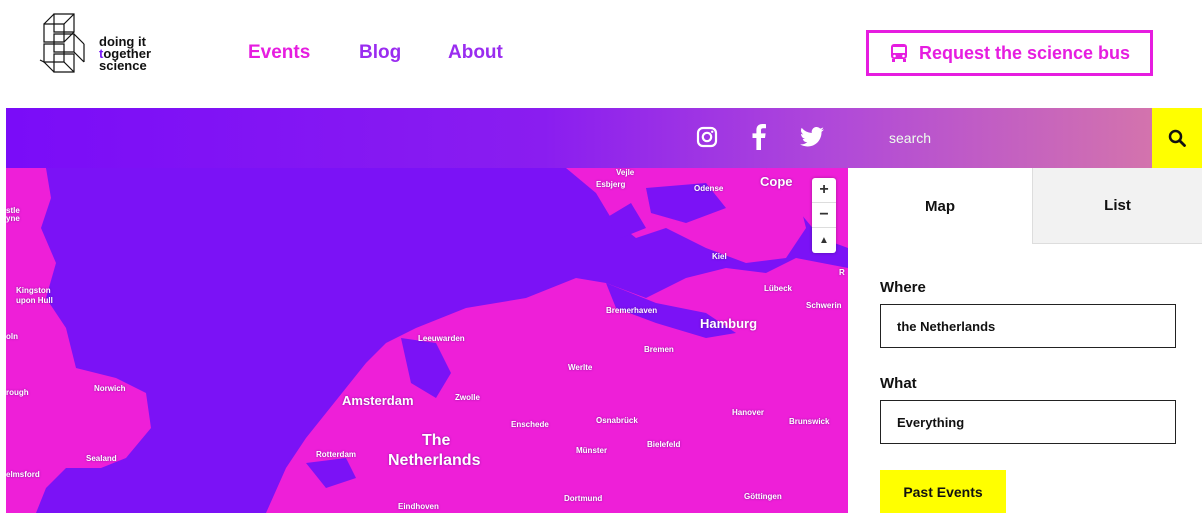  What do you see at coordinates (824, 240) in the screenshot?
I see `reset-north-button: ▲` at bounding box center [824, 240].